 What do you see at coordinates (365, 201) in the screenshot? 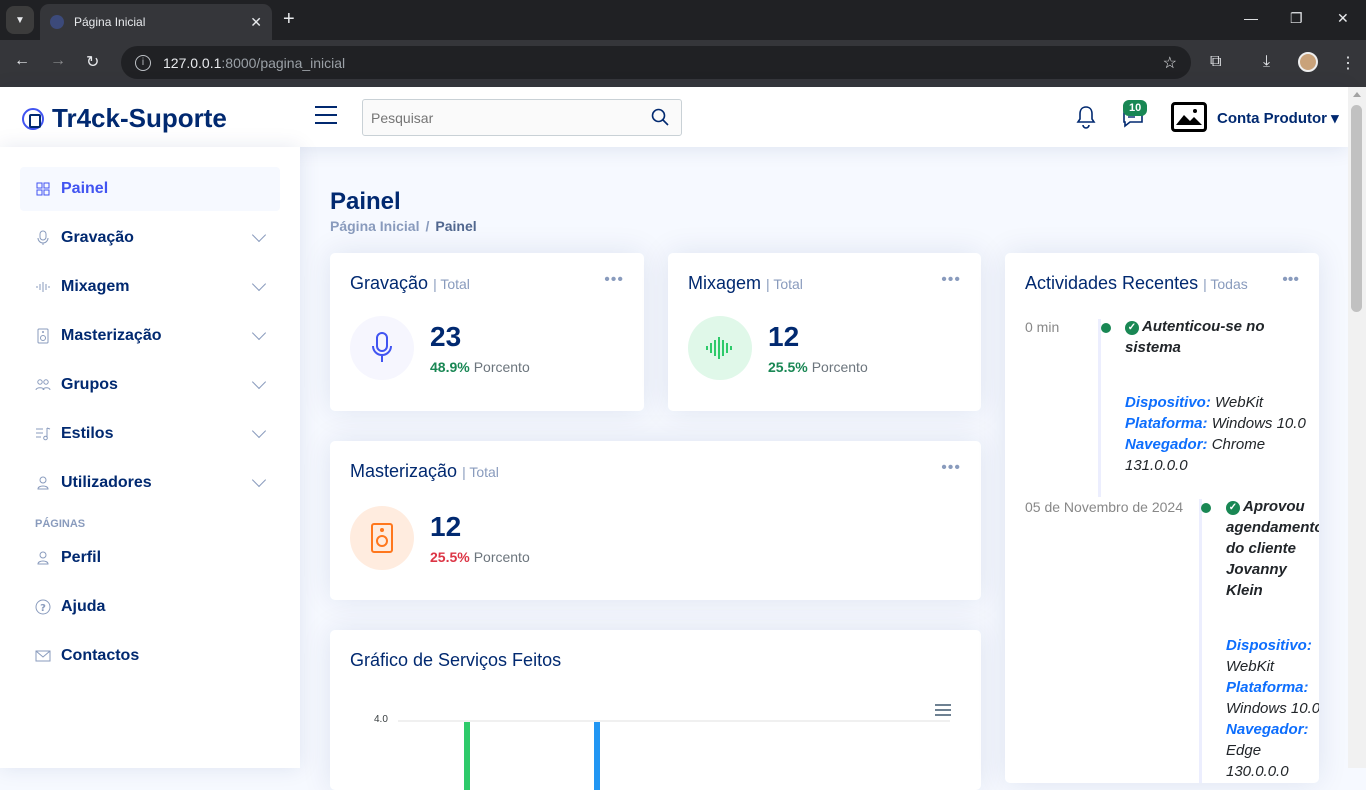
I see `page-title: Painel` at bounding box center [365, 201].